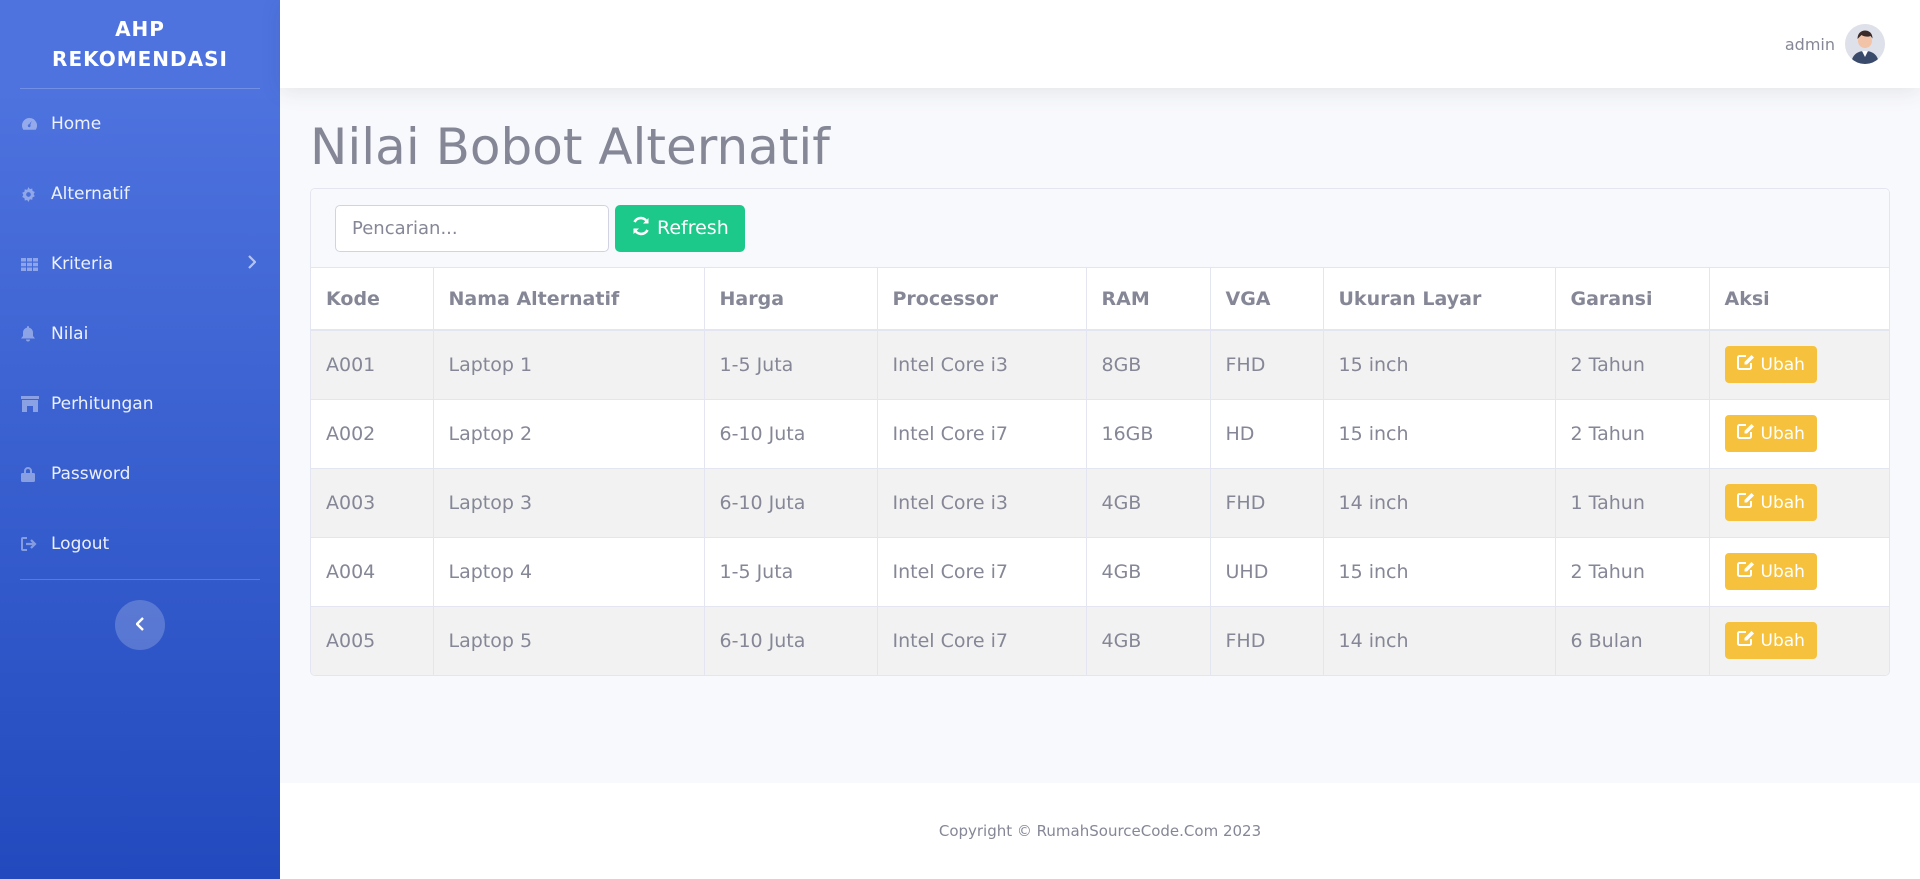 The image size is (1920, 879). I want to click on column-header-garansi: Garansi, so click(1632, 299).